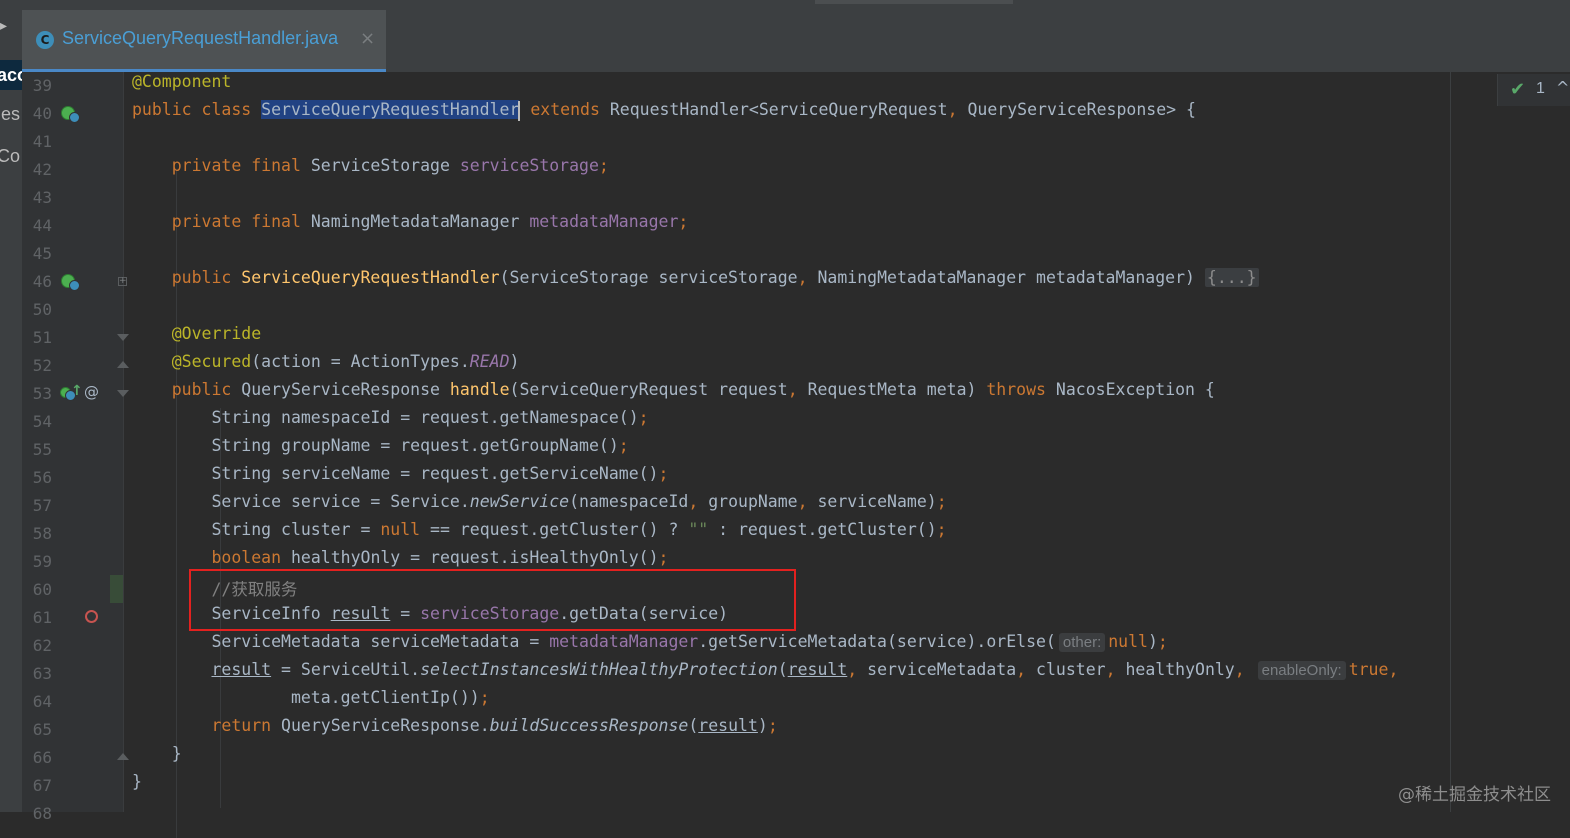 Image resolution: width=1570 pixels, height=838 pixels. I want to click on project-tree-item: Co, so click(11, 156).